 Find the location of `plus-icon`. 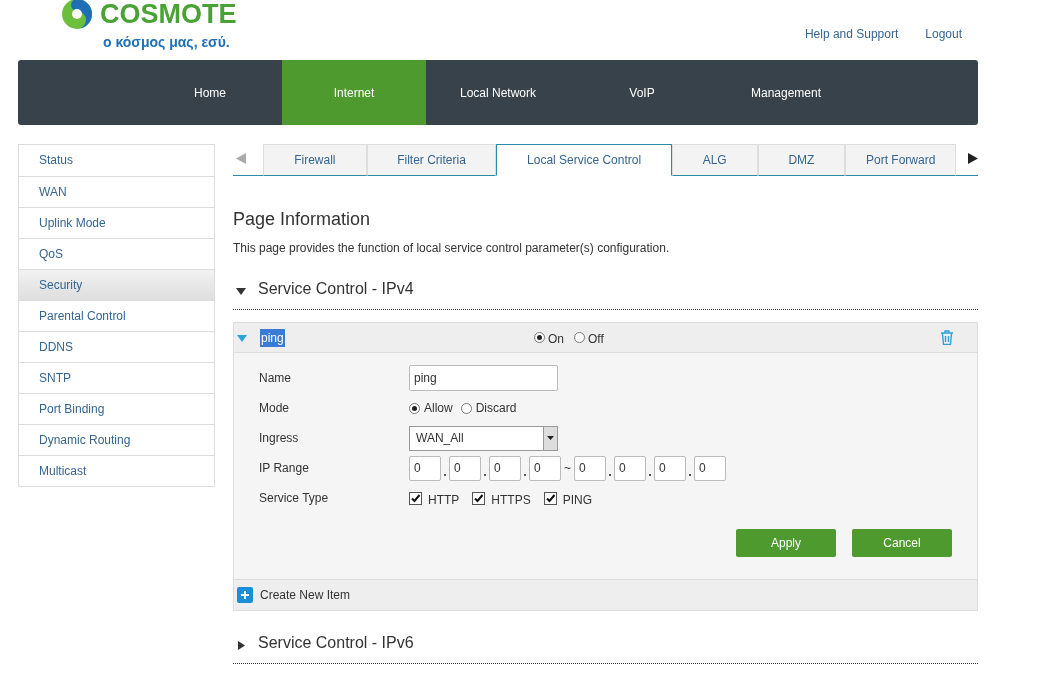

plus-icon is located at coordinates (245, 595).